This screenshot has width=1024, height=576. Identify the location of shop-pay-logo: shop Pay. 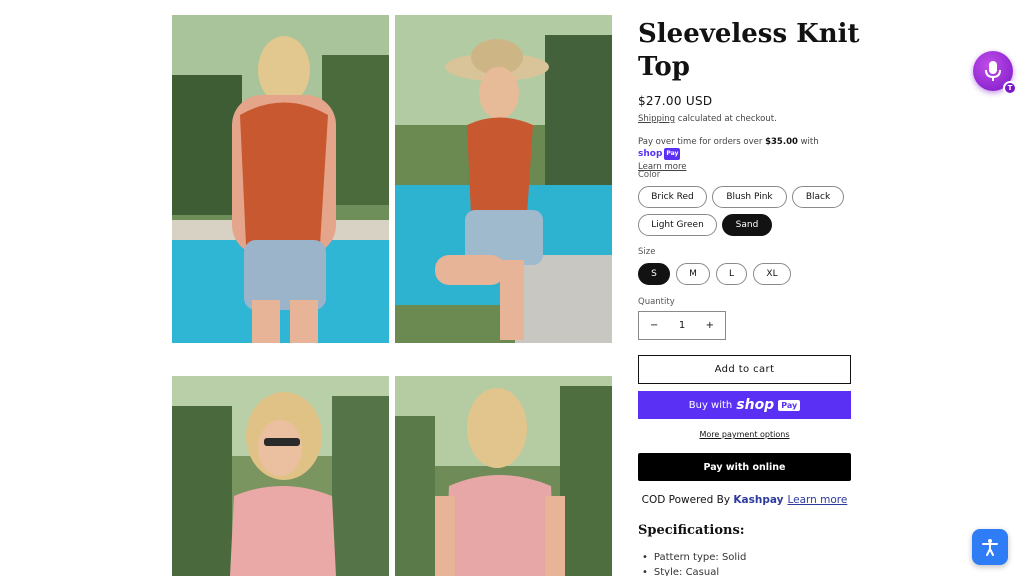
(659, 154).